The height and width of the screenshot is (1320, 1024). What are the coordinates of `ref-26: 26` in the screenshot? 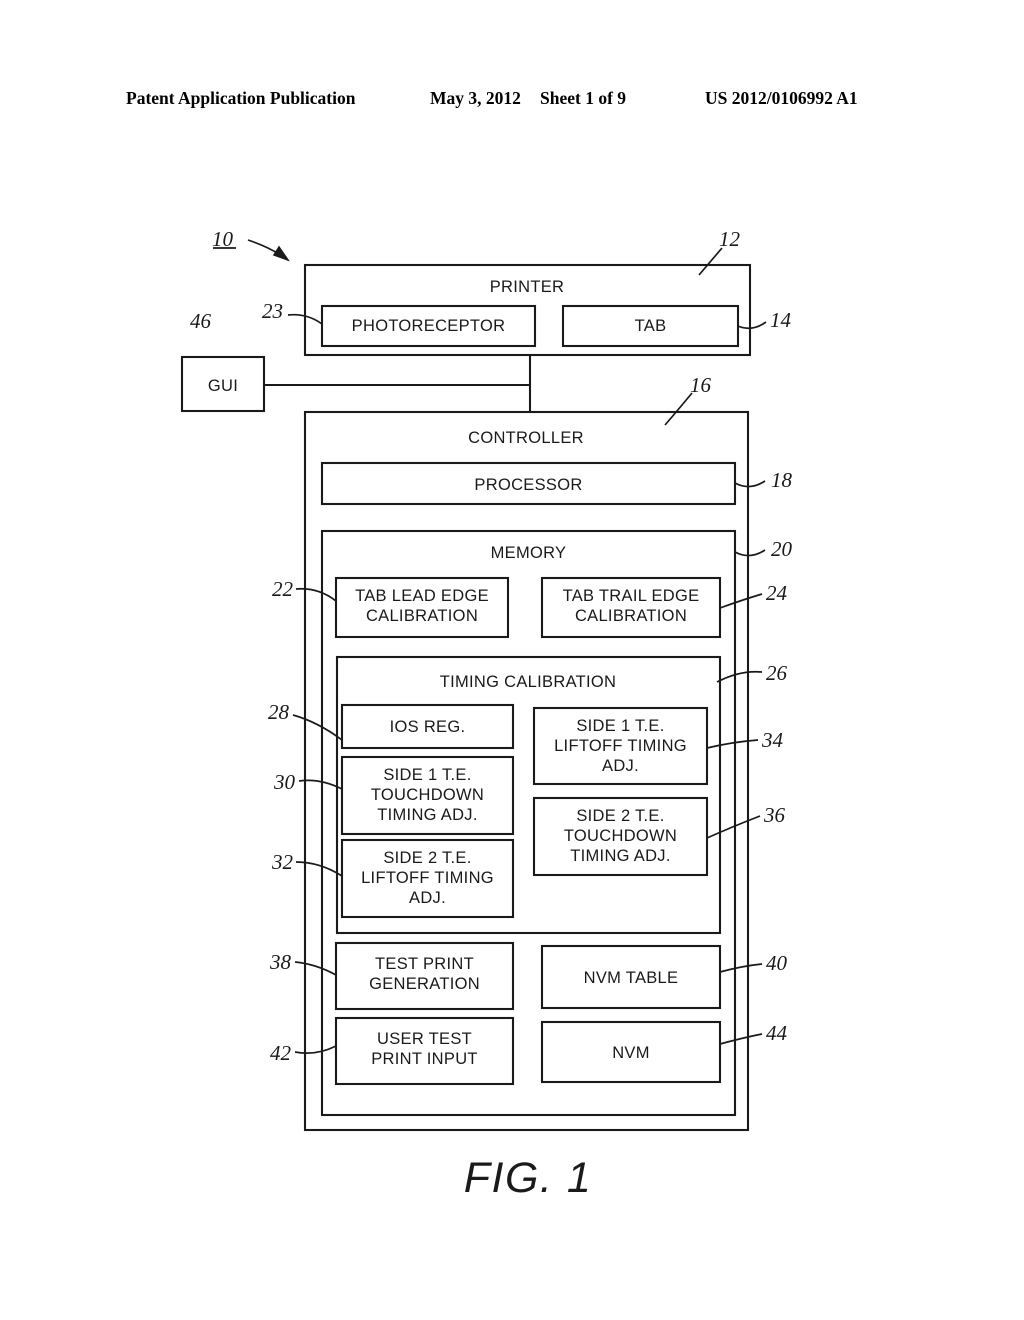 It's located at (777, 673).